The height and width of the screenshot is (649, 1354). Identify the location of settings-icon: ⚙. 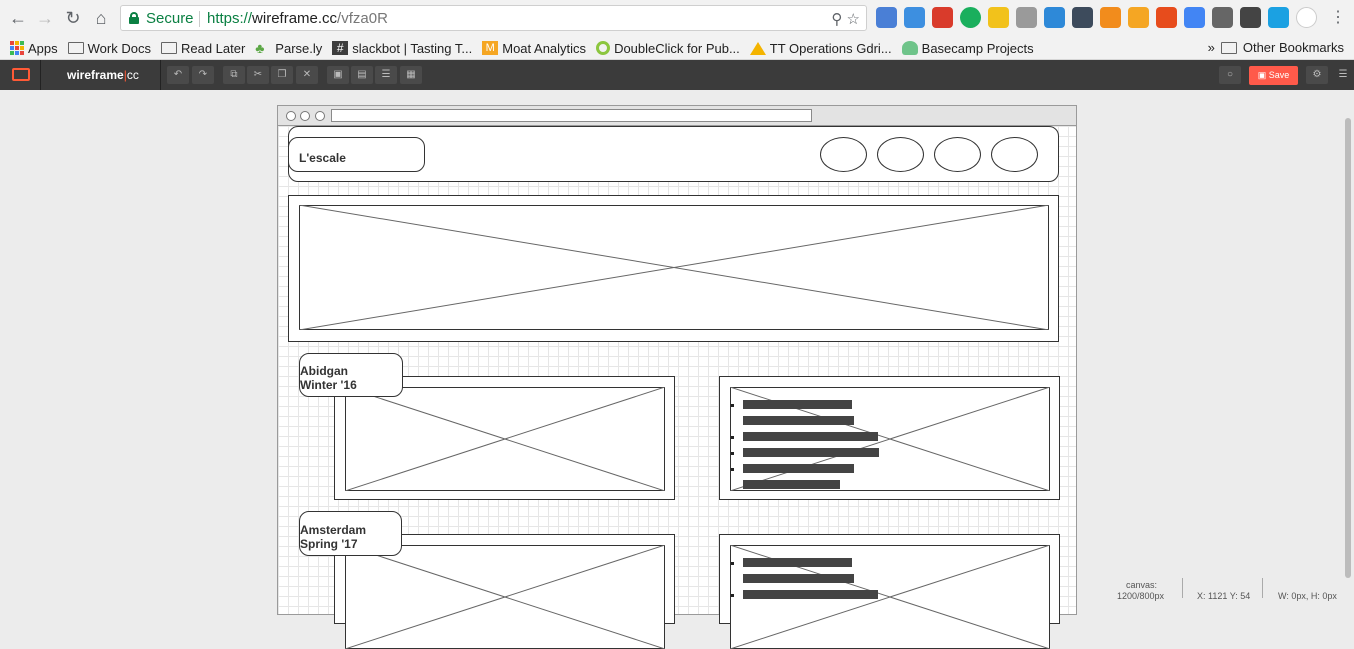
(1317, 75).